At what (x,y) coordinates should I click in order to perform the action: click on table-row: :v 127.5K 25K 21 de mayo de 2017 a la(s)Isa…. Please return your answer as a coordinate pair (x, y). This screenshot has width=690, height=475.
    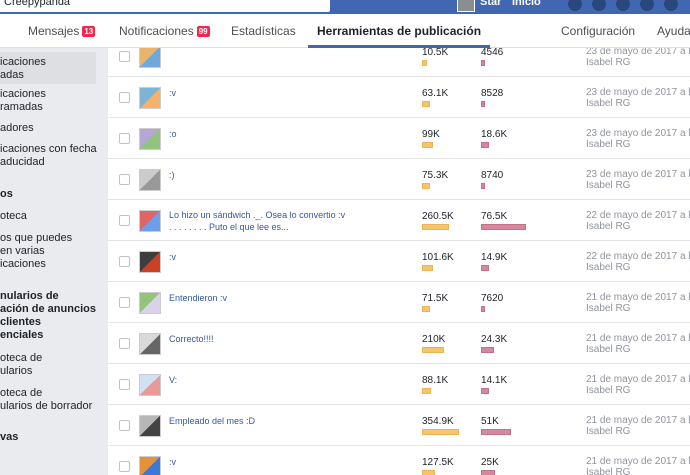
    Looking at the image, I should click on (399, 460).